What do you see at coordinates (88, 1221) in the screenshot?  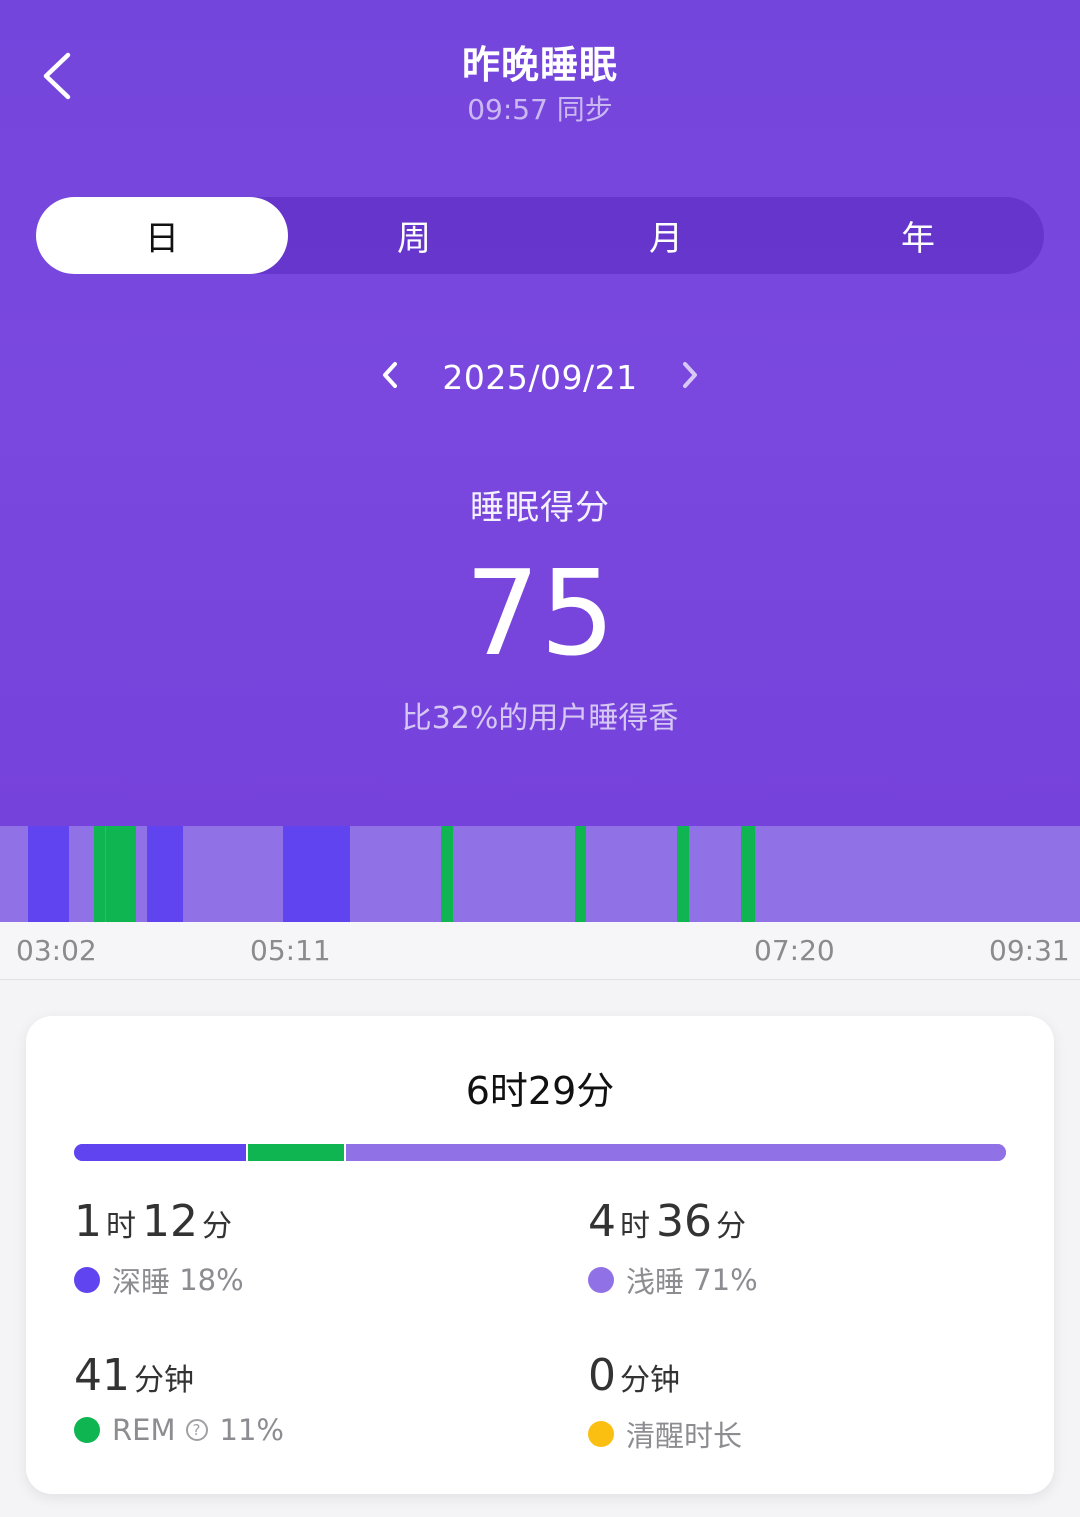 I see `deep-hours: 1` at bounding box center [88, 1221].